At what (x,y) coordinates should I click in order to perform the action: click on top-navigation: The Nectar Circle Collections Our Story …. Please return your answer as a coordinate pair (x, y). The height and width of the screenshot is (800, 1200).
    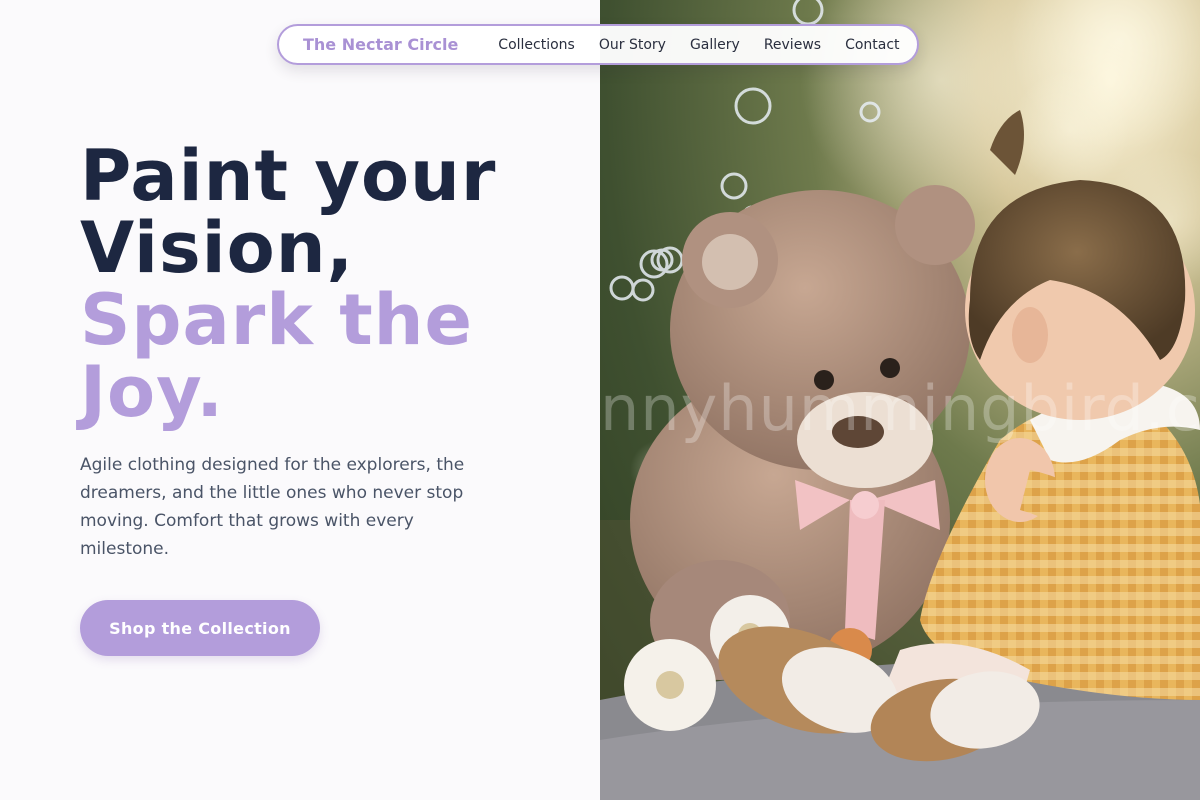
    Looking at the image, I should click on (598, 44).